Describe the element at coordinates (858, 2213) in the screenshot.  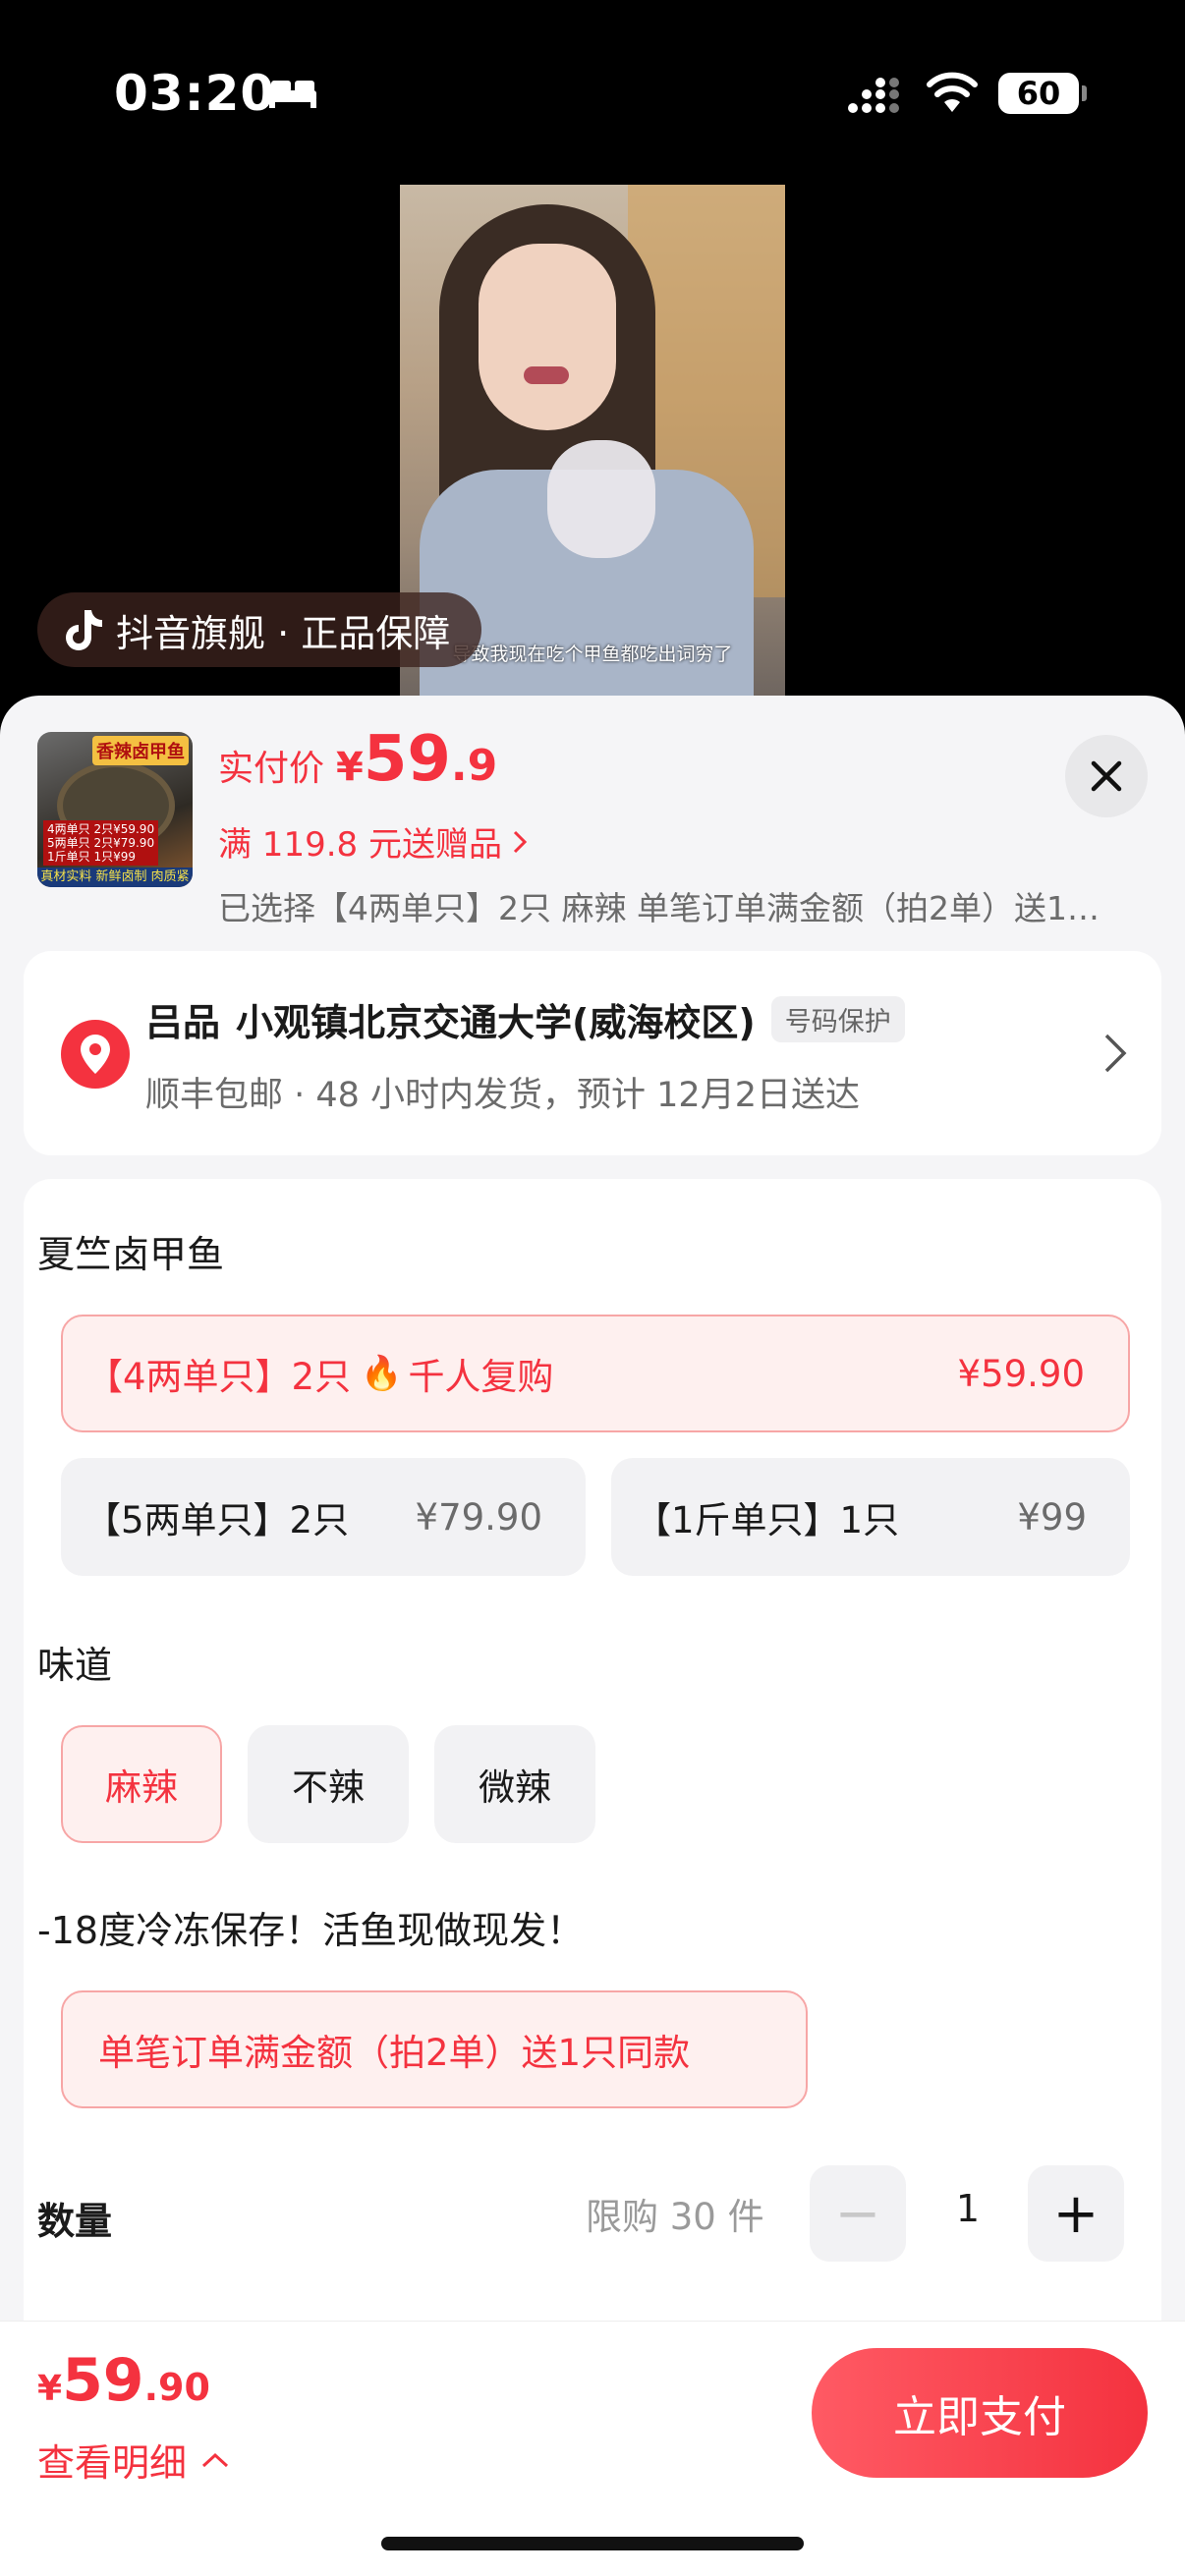
I see `quantity-decrement-button: −` at that location.